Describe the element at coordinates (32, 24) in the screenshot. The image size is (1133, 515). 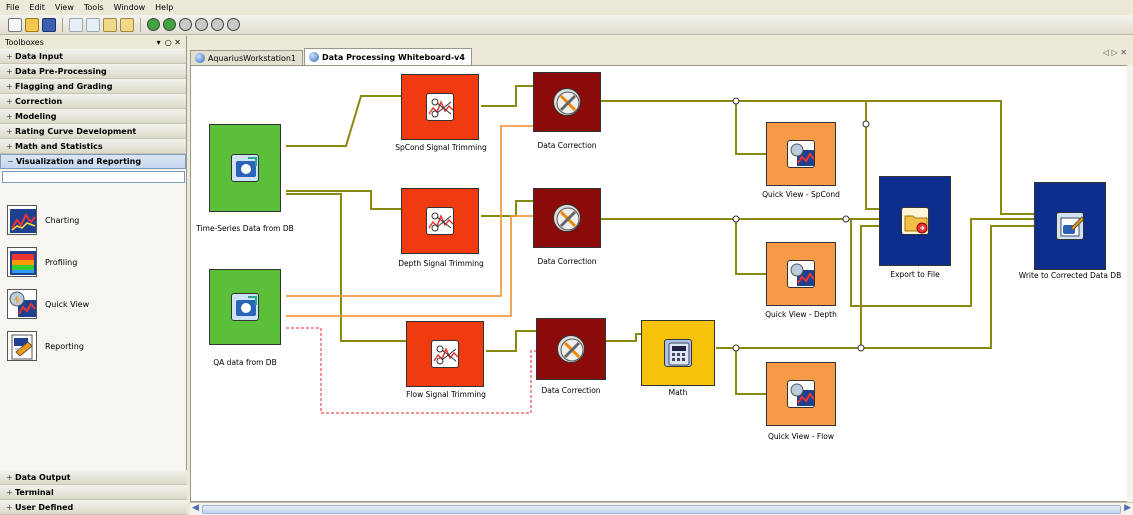
I see `open-icon` at that location.